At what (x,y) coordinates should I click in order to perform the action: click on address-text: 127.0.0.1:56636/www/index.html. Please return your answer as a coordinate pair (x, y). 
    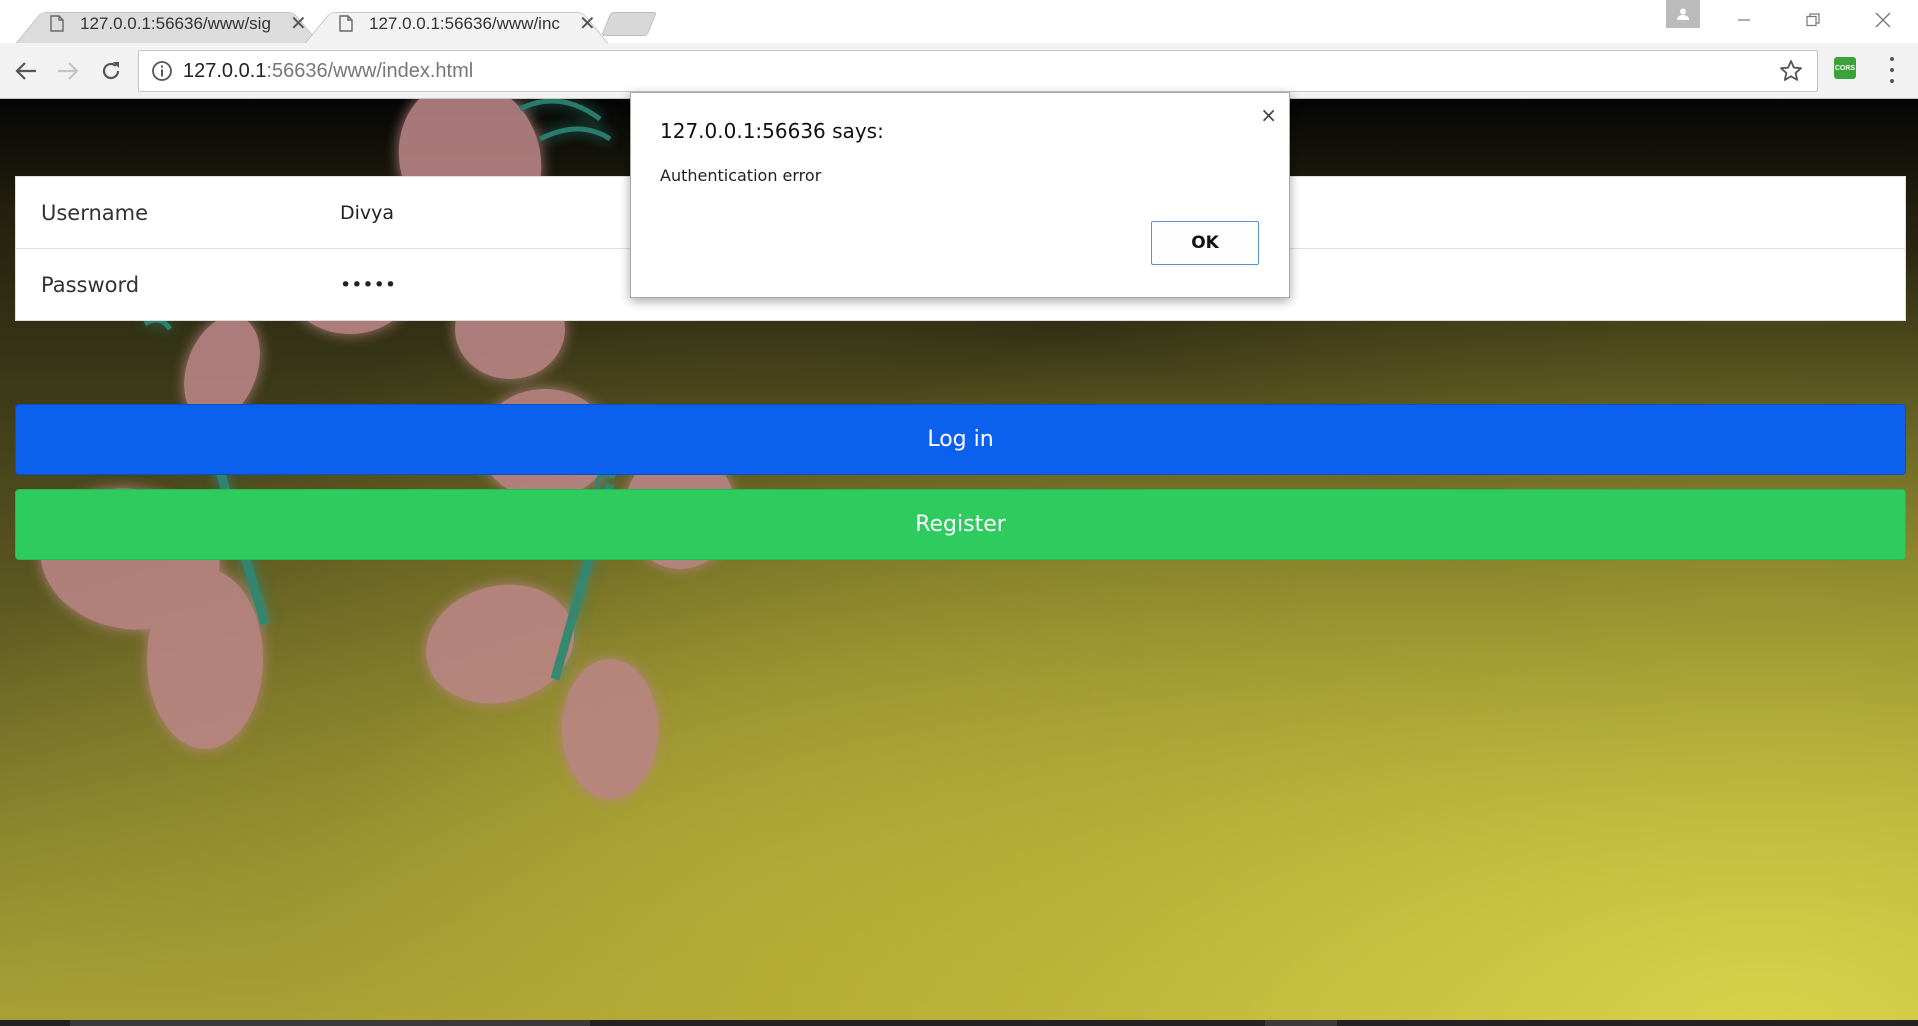
    Looking at the image, I should click on (328, 71).